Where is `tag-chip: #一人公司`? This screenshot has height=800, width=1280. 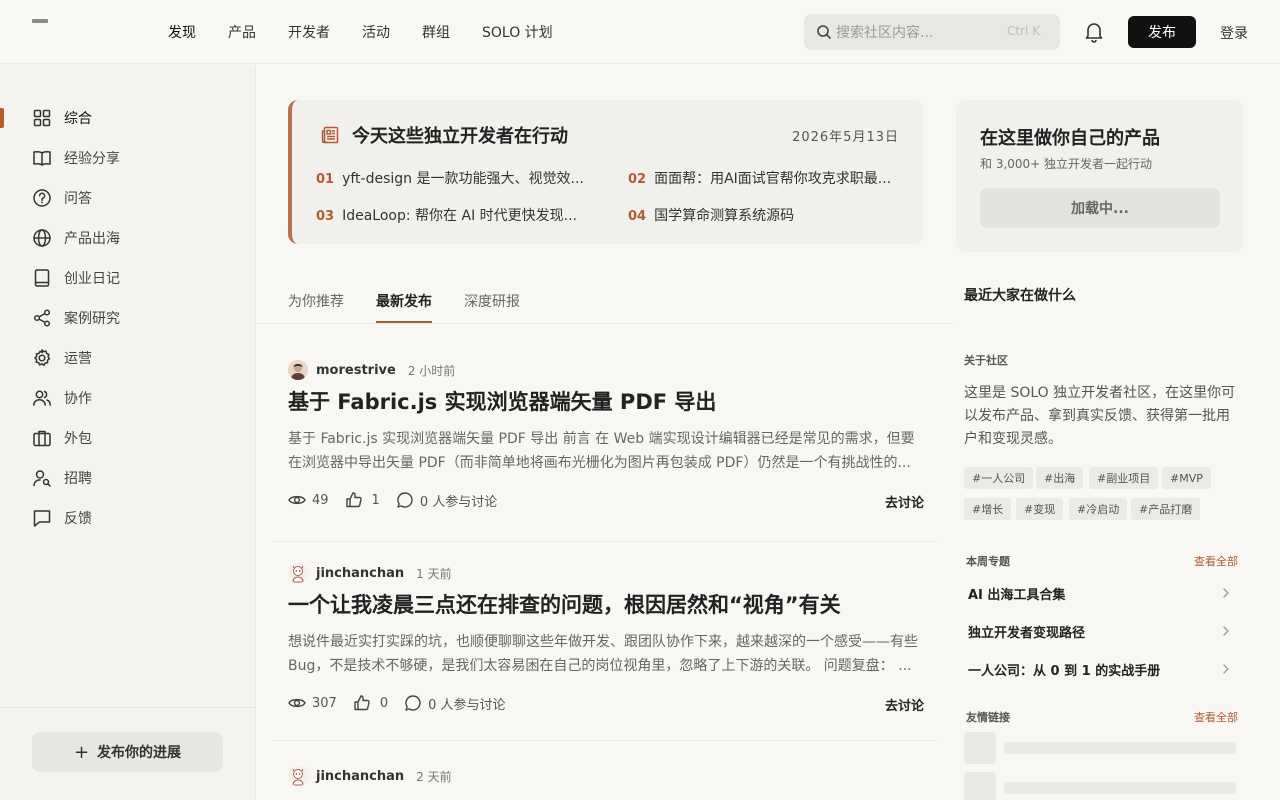
tag-chip: #一人公司 is located at coordinates (999, 478).